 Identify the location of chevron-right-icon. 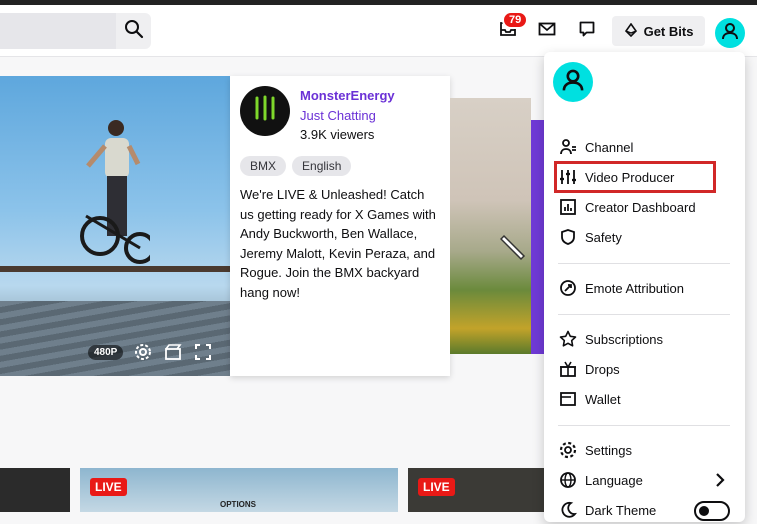
(720, 480).